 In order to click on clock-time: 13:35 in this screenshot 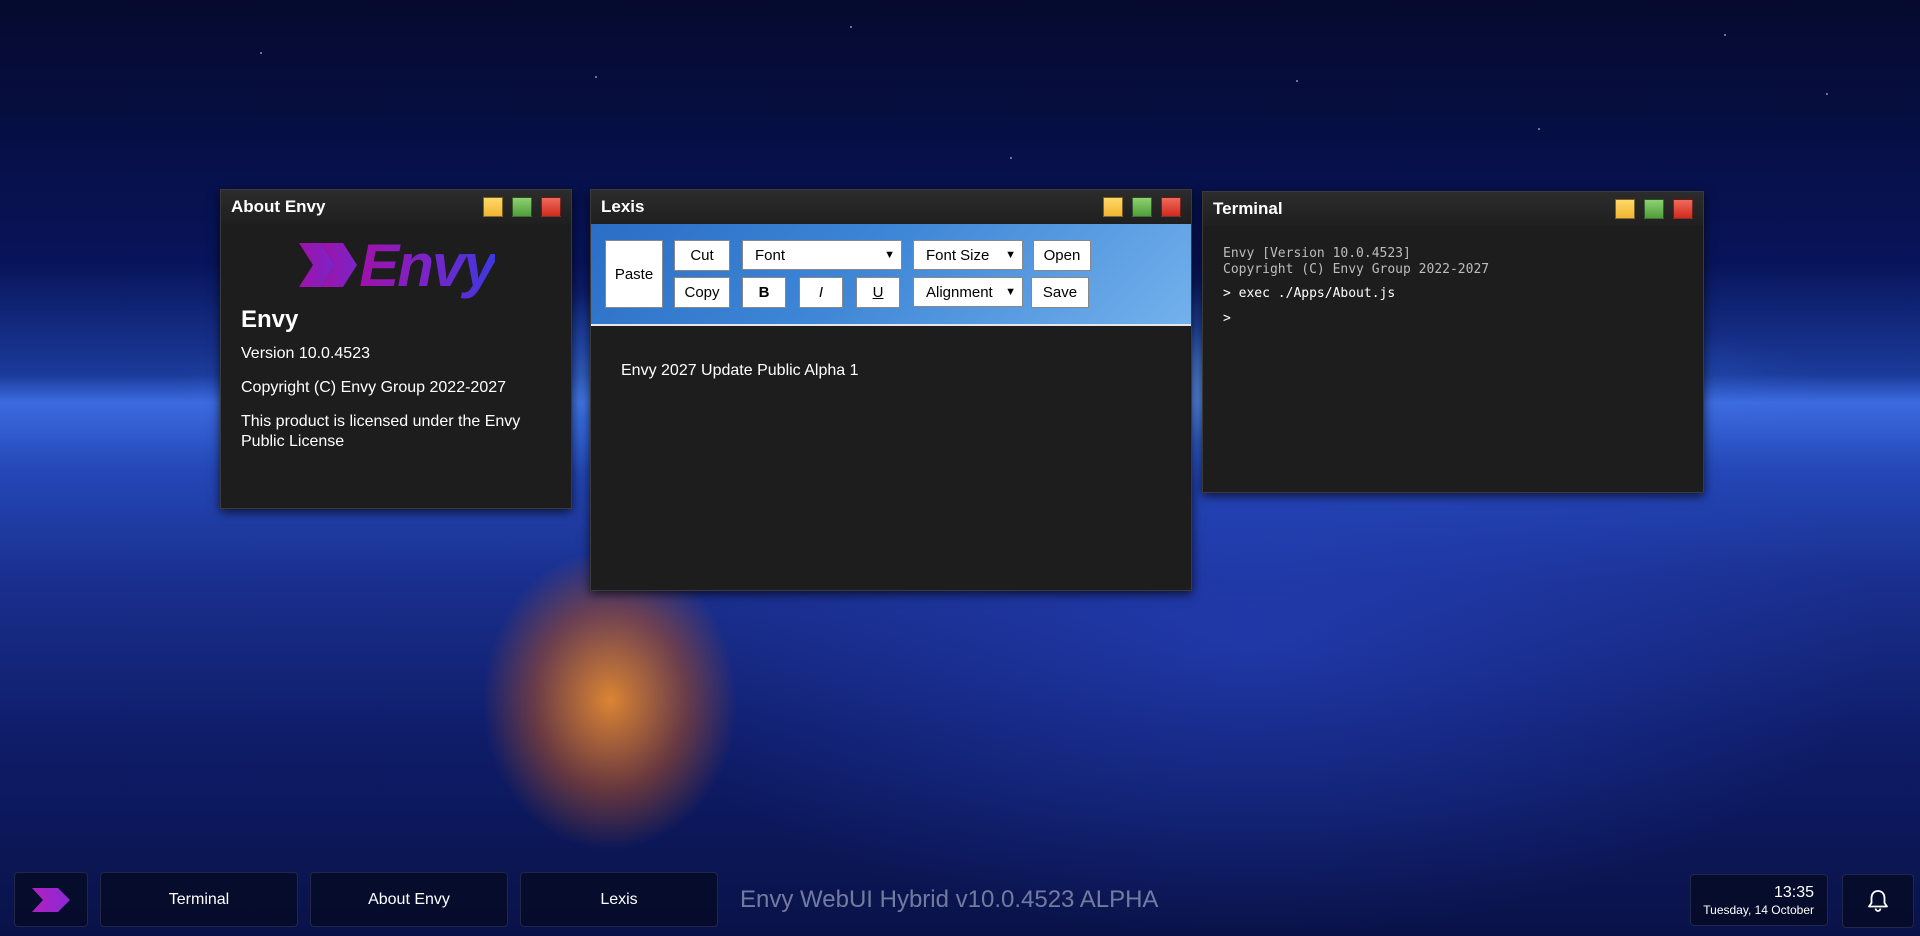, I will do `click(1793, 892)`.